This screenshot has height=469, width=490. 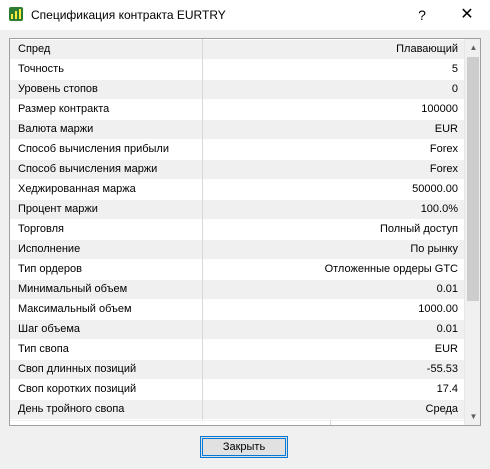 I want to click on button-focus-border, so click(x=244, y=447).